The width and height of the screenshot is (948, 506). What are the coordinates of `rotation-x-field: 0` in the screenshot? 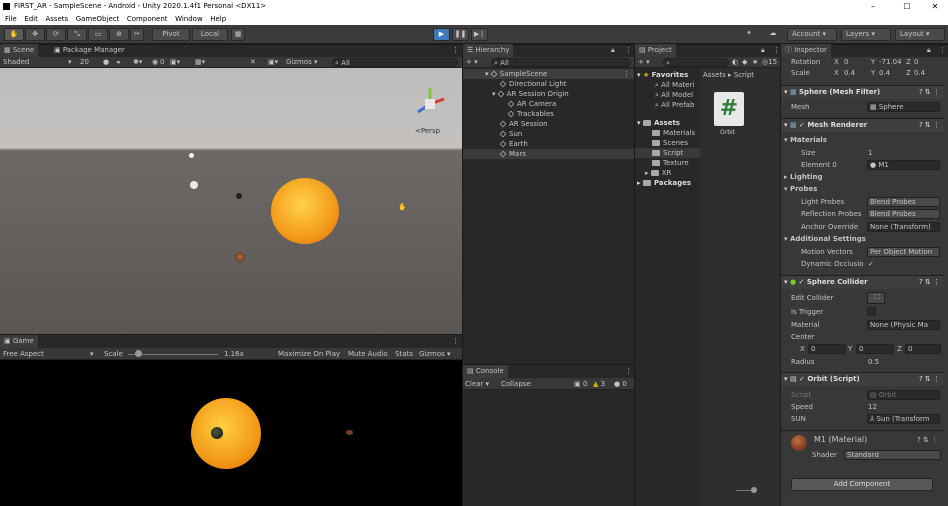 It's located at (846, 62).